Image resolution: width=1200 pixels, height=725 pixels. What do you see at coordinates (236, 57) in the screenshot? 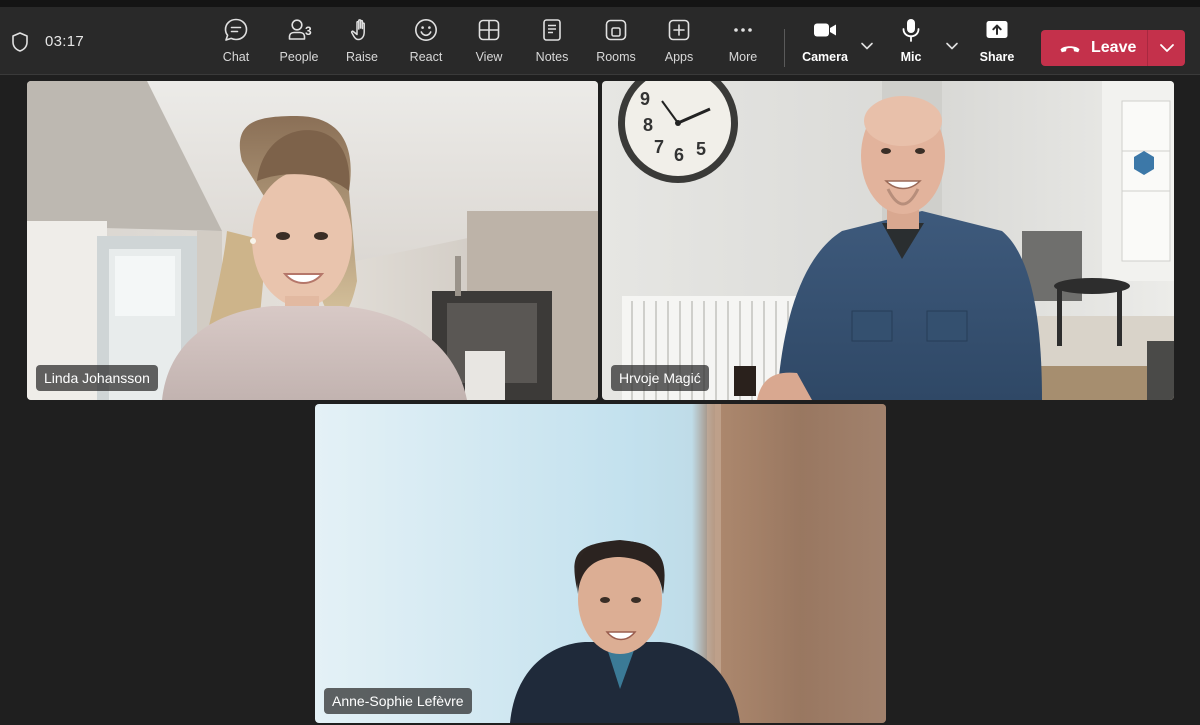
I see `chat-label: Chat` at bounding box center [236, 57].